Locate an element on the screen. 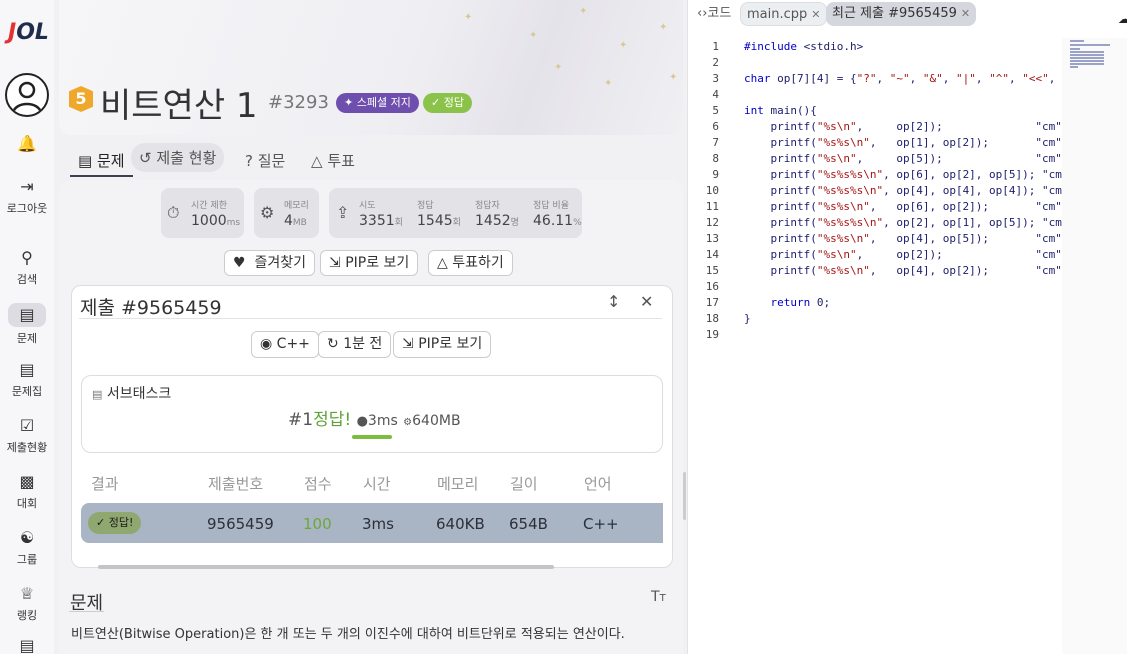 Image resolution: width=1127 pixels, height=654 pixels. line-number: 5 is located at coordinates (715, 110).